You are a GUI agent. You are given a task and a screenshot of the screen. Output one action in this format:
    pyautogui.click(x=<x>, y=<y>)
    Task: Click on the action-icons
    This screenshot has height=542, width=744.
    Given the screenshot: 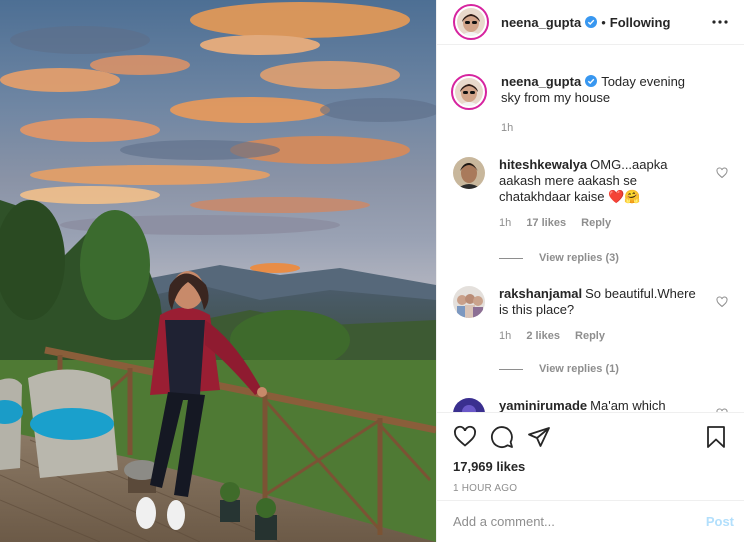 What is the action you would take?
    pyautogui.click(x=590, y=437)
    